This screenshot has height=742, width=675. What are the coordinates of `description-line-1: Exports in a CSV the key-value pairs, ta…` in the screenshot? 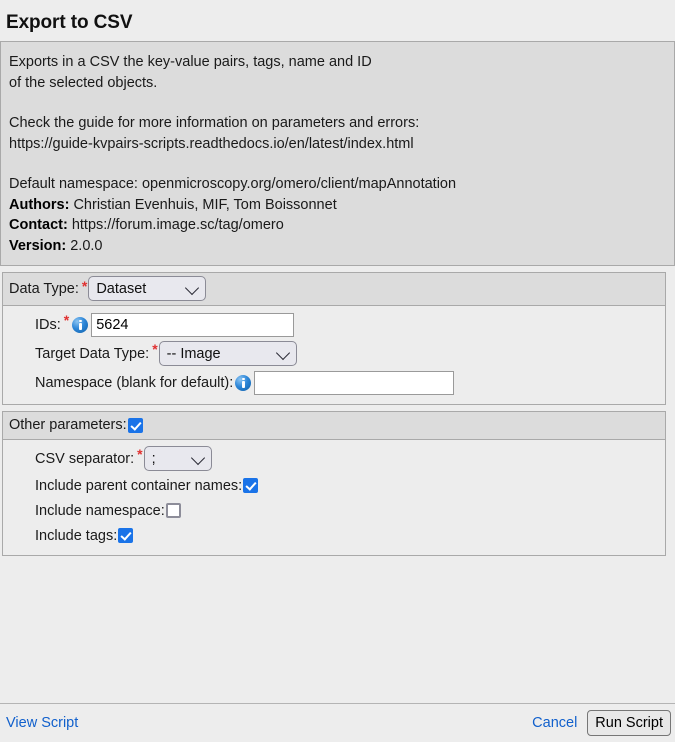 It's located at (190, 62).